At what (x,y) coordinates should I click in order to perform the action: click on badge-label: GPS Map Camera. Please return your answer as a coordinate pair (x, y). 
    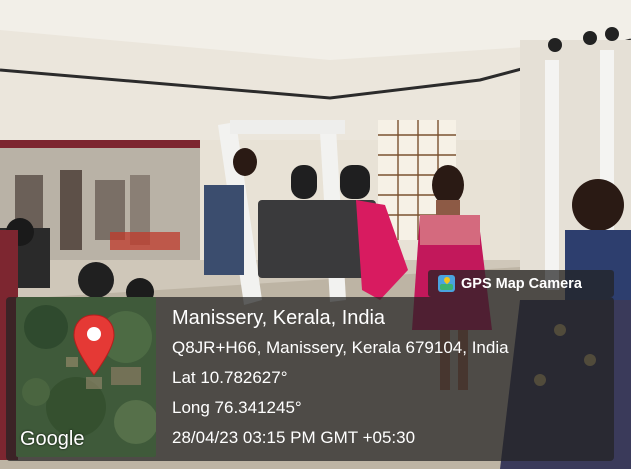
    Looking at the image, I should click on (521, 283).